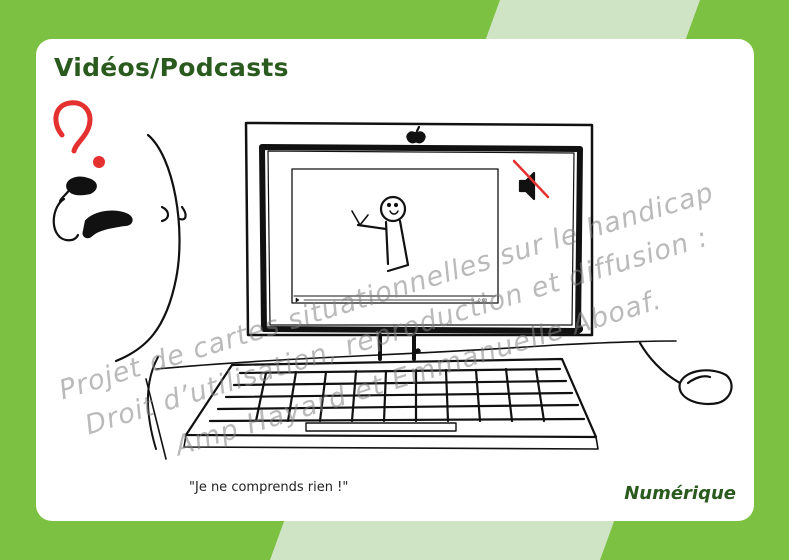 This screenshot has width=789, height=560. What do you see at coordinates (420, 231) in the screenshot?
I see `video-player: 0:00` at bounding box center [420, 231].